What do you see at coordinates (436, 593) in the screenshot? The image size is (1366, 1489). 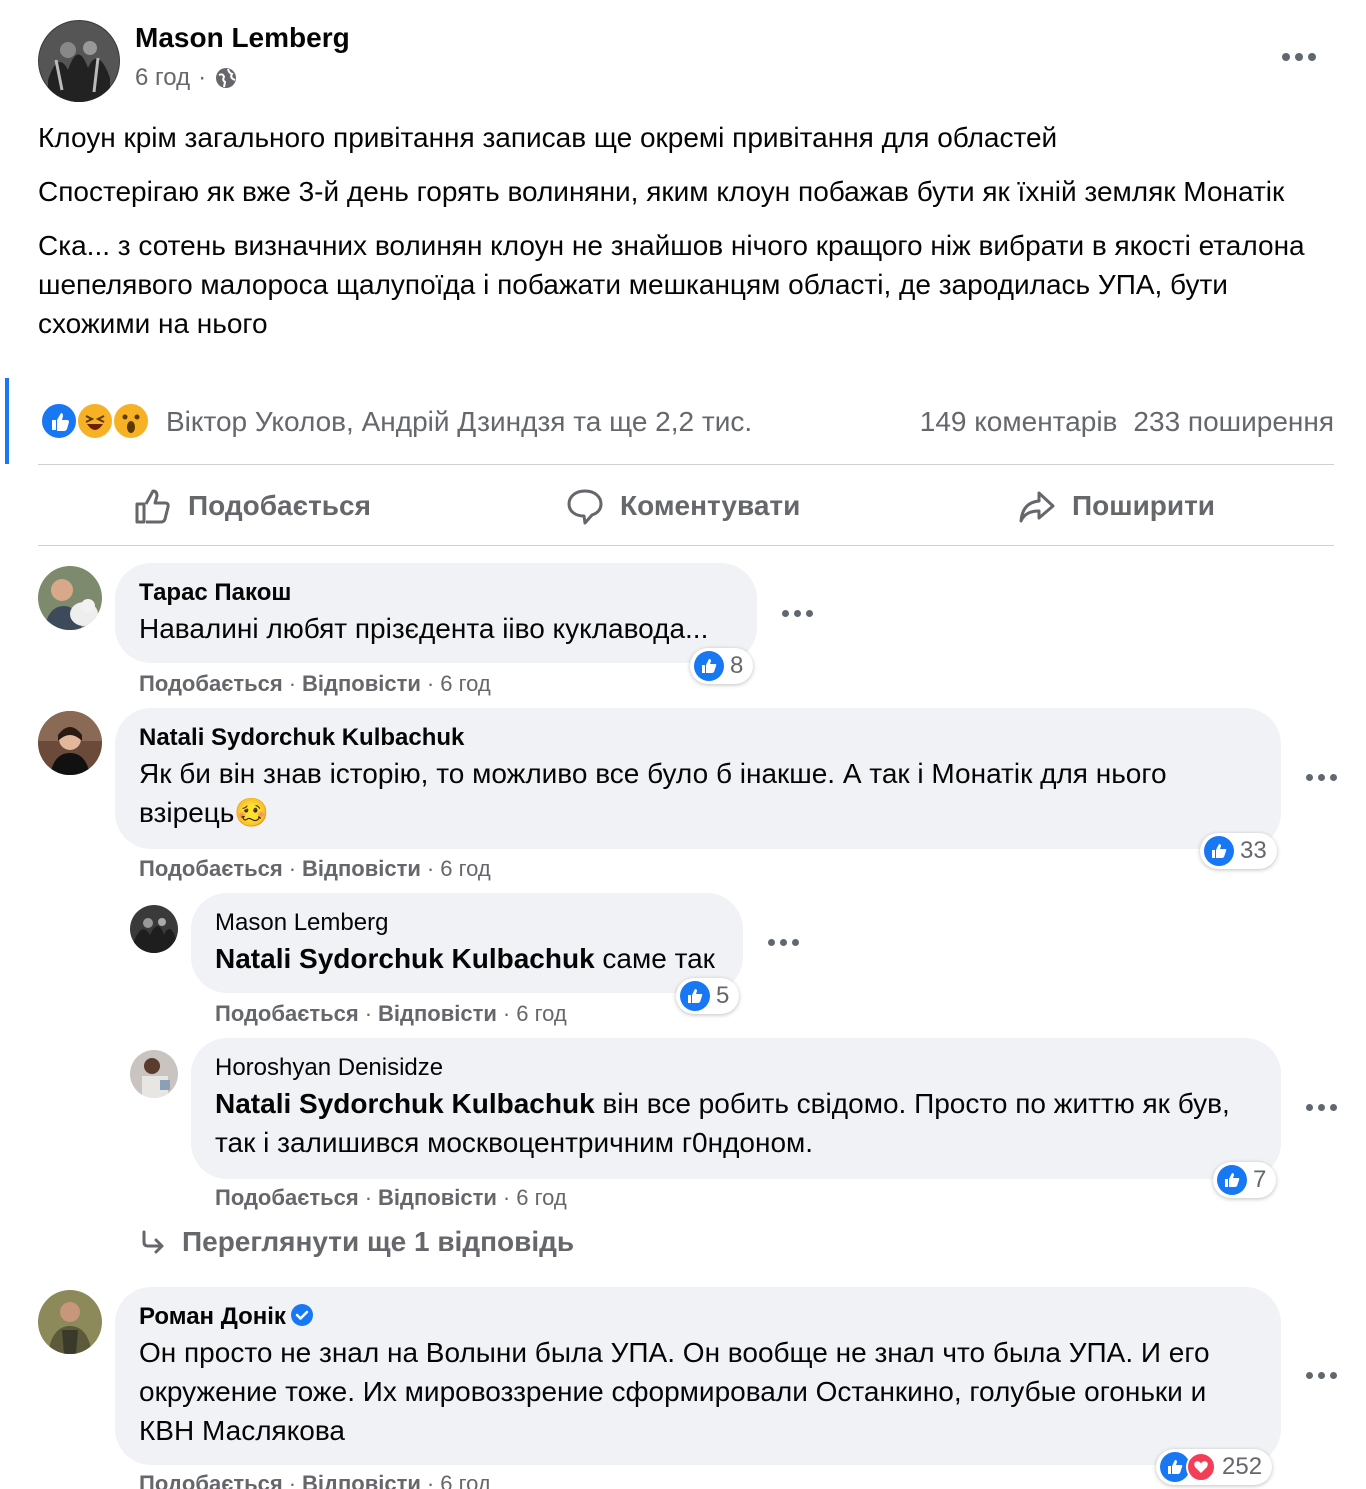 I see `commenter-name: Тарас Пакош` at bounding box center [436, 593].